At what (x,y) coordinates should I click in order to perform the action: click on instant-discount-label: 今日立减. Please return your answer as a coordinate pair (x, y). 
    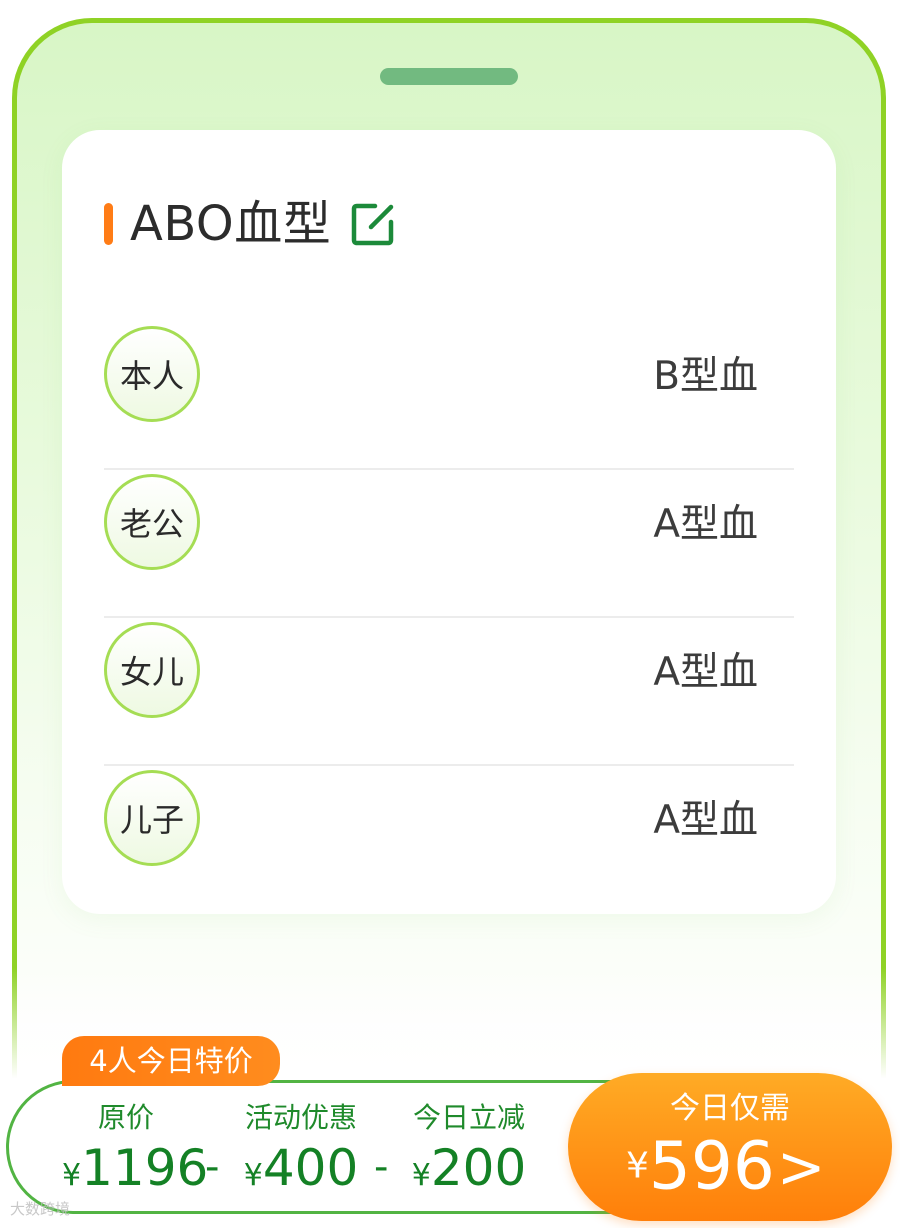
    Looking at the image, I should click on (468, 1117).